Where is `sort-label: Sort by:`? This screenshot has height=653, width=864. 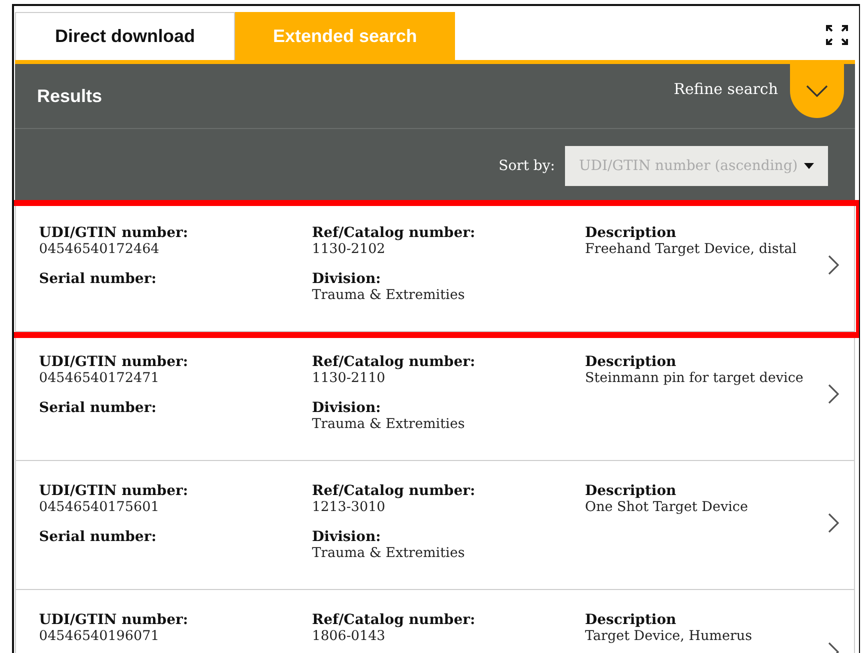
sort-label: Sort by: is located at coordinates (526, 166).